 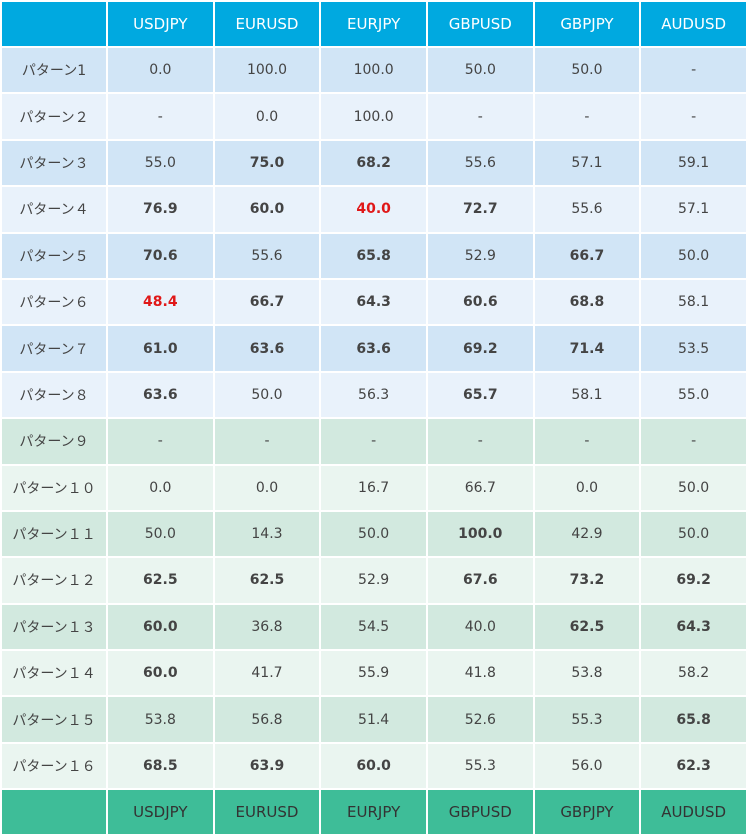 I want to click on table-row: パターン1 0.0 100.0 100.0 50.0 50.0-, so click(x=373, y=70).